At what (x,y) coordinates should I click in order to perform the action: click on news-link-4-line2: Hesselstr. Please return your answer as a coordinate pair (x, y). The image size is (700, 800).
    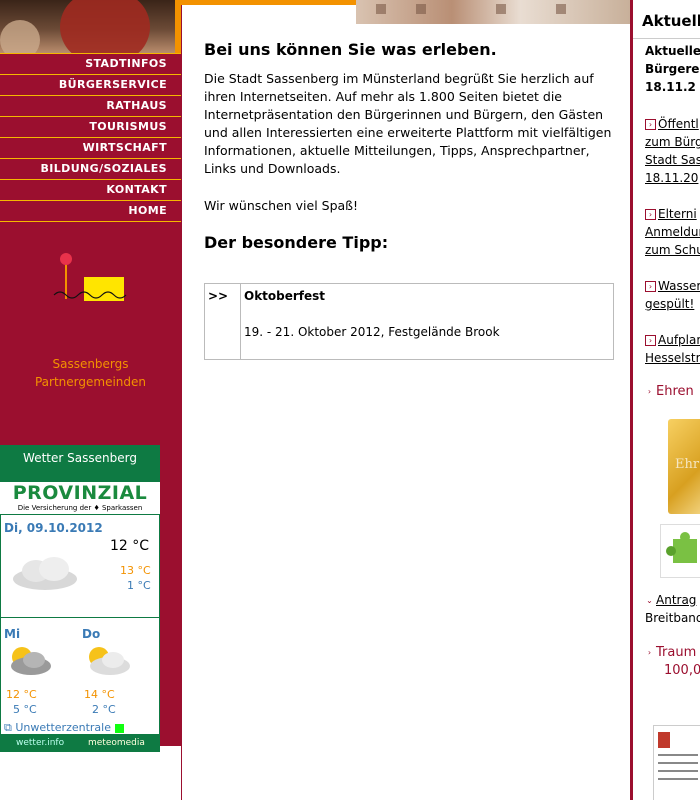
    Looking at the image, I should click on (672, 358).